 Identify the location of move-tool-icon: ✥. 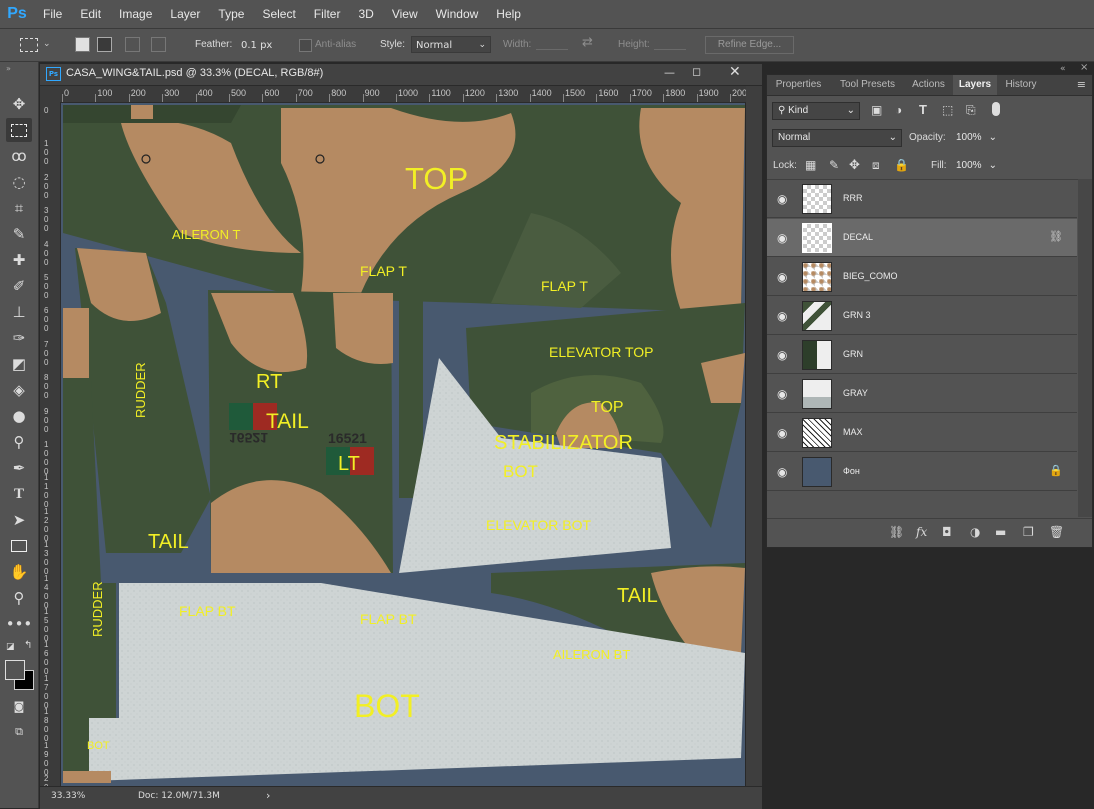
(19, 104).